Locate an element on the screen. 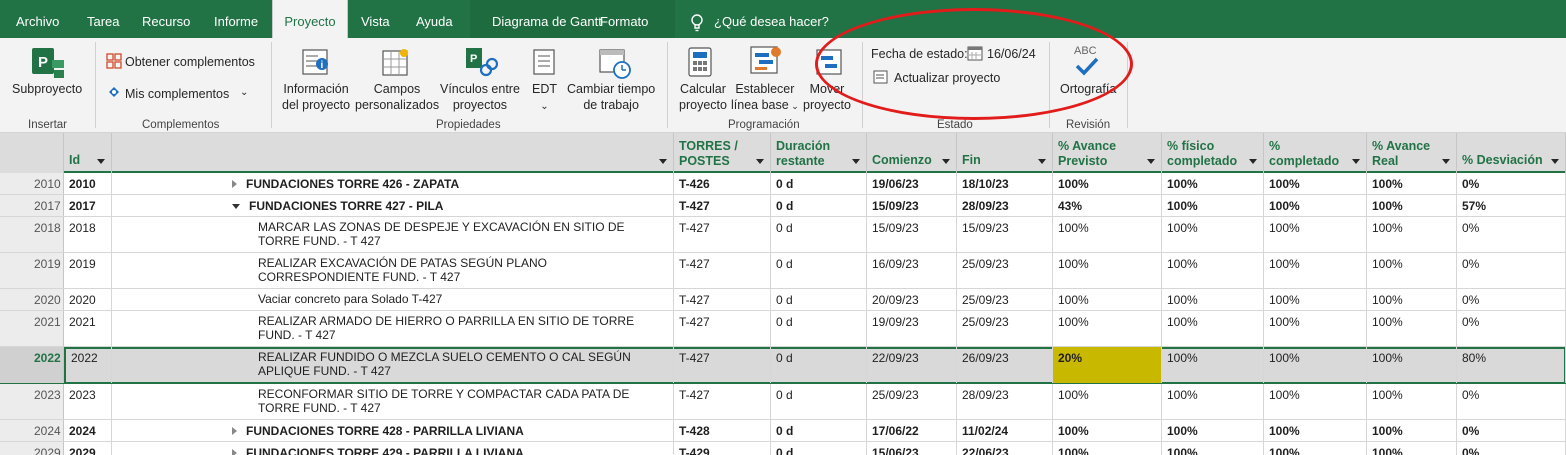 The height and width of the screenshot is (455, 1566). cell-task-name: FUNDACIONES TORRE 429 - PARRILLA LIVIANA is located at coordinates (393, 448).